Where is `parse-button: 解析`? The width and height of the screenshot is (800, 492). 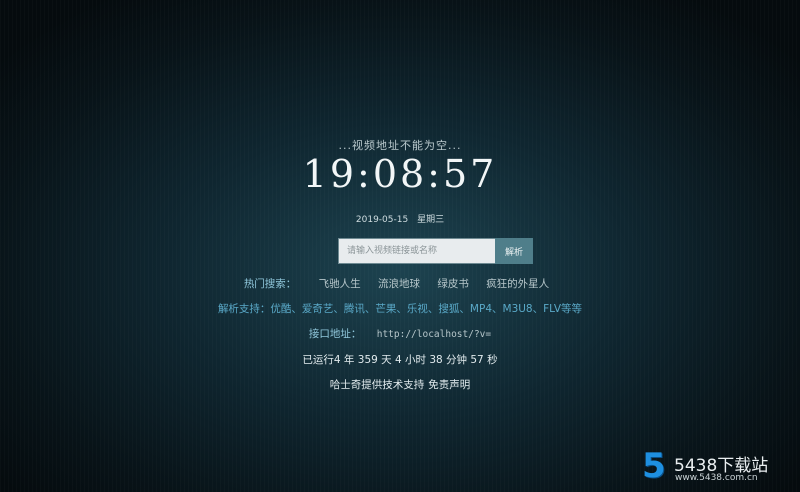
parse-button: 解析 is located at coordinates (514, 251).